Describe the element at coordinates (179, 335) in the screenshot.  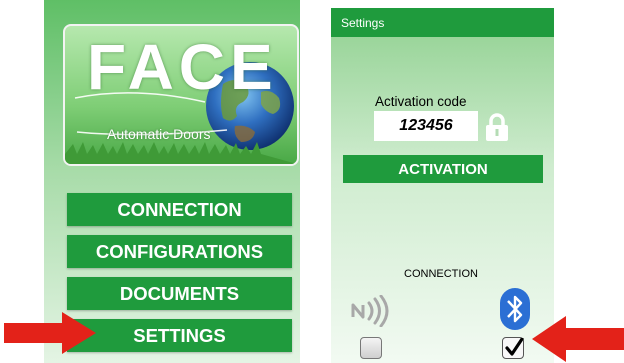
I see `settings-button: SETTINGS` at that location.